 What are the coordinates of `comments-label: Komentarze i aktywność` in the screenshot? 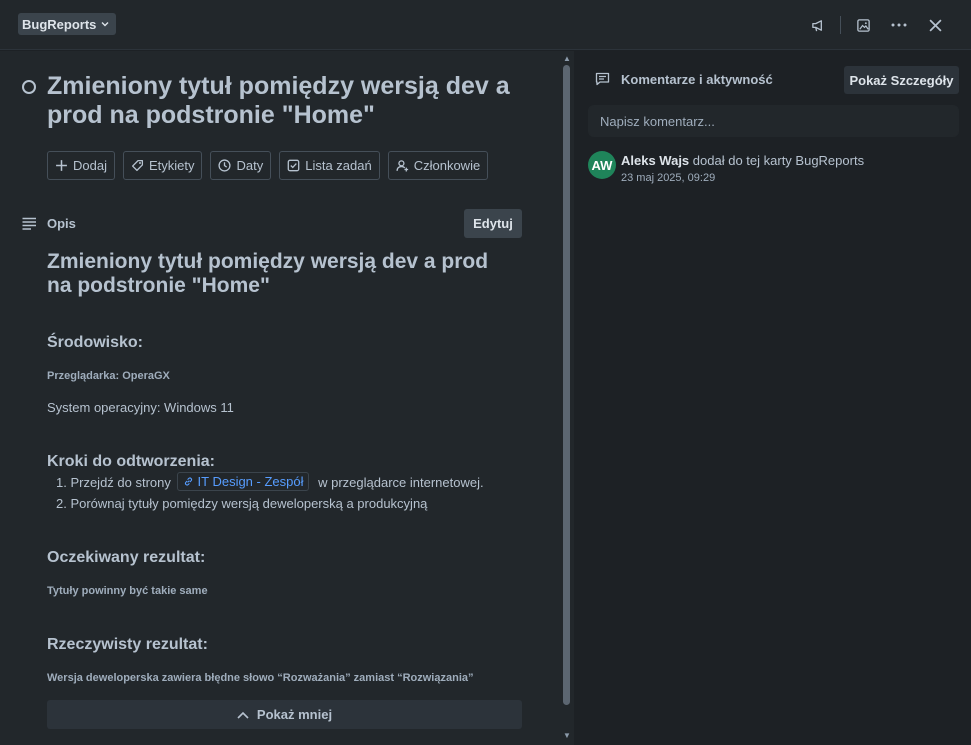 It's located at (697, 79).